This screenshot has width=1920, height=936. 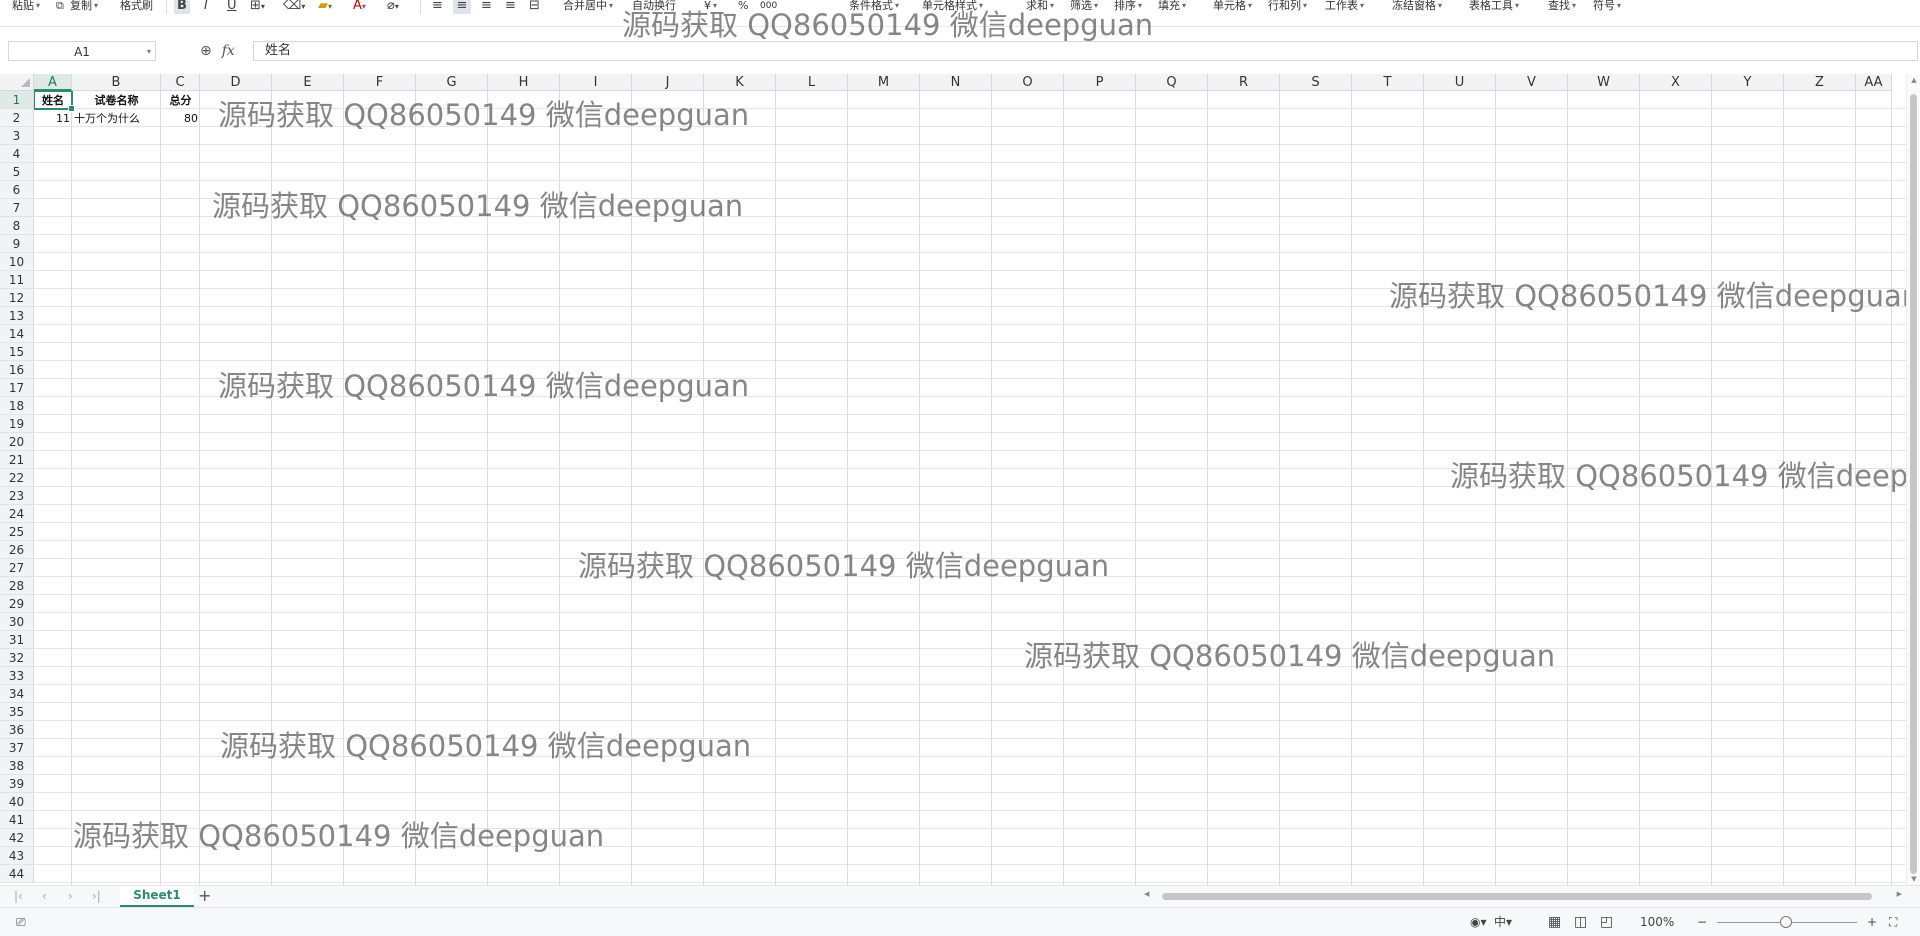 I want to click on row-header-38: 38, so click(x=17, y=766).